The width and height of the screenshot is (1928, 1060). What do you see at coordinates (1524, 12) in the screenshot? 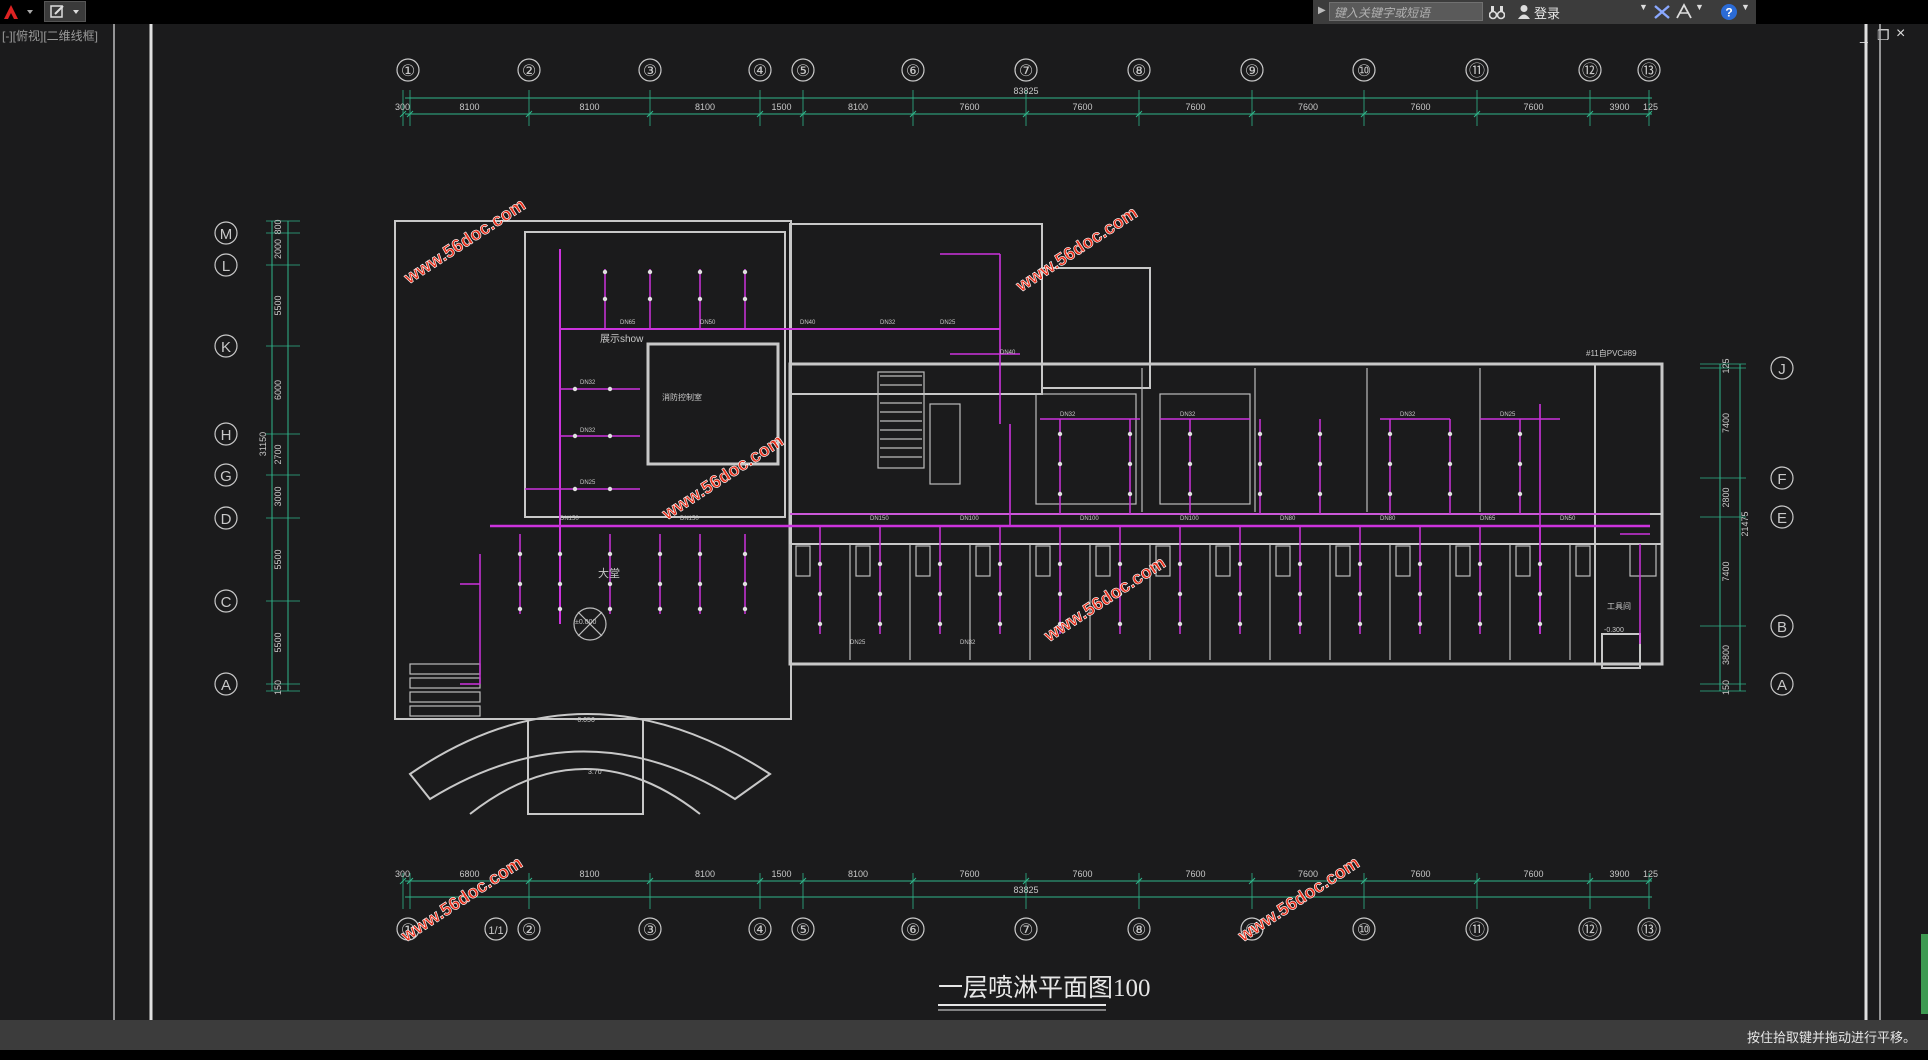
I see `user-icon` at bounding box center [1524, 12].